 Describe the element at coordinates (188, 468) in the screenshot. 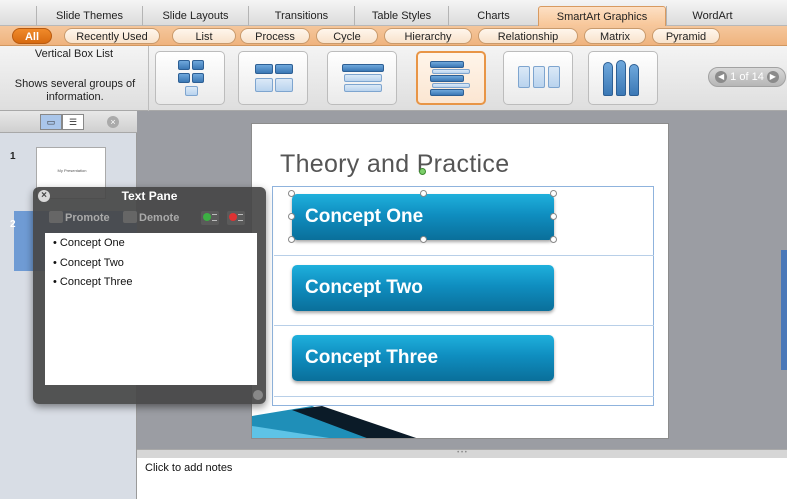

I see `notes-placeholder: Click to add notes` at that location.